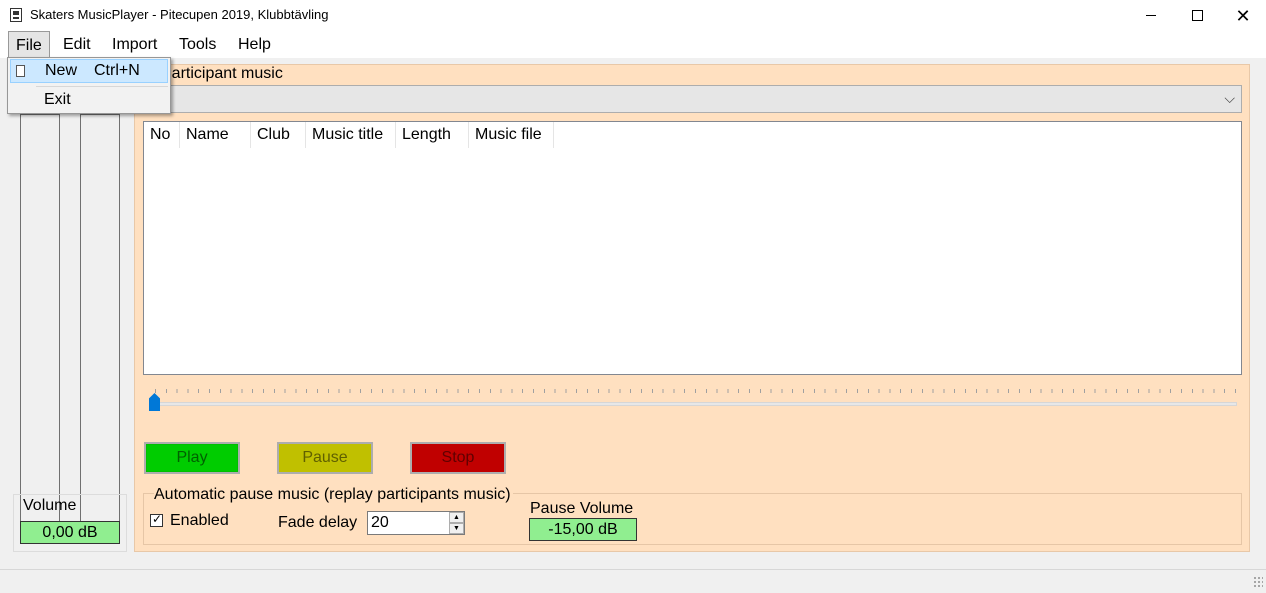  What do you see at coordinates (582, 508) in the screenshot?
I see `pause-volume-label: Pause Volume` at bounding box center [582, 508].